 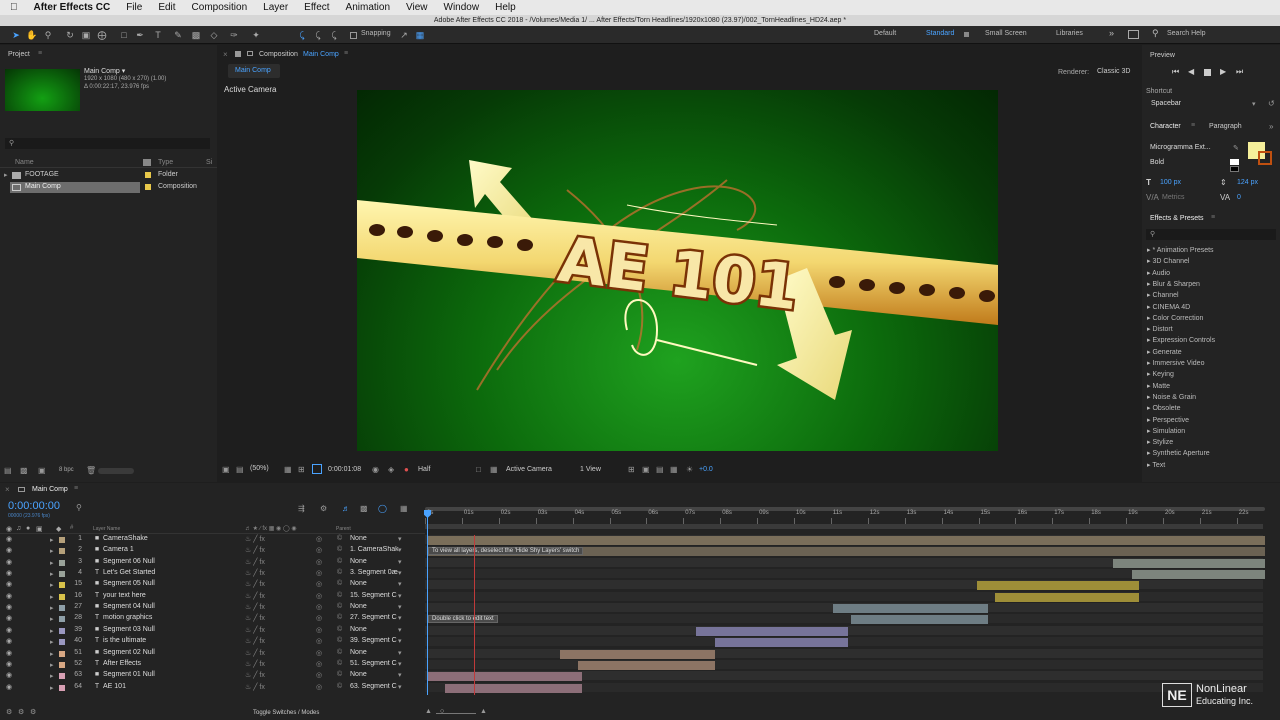 What do you see at coordinates (166, 7) in the screenshot?
I see `menu-edit: Edit` at bounding box center [166, 7].